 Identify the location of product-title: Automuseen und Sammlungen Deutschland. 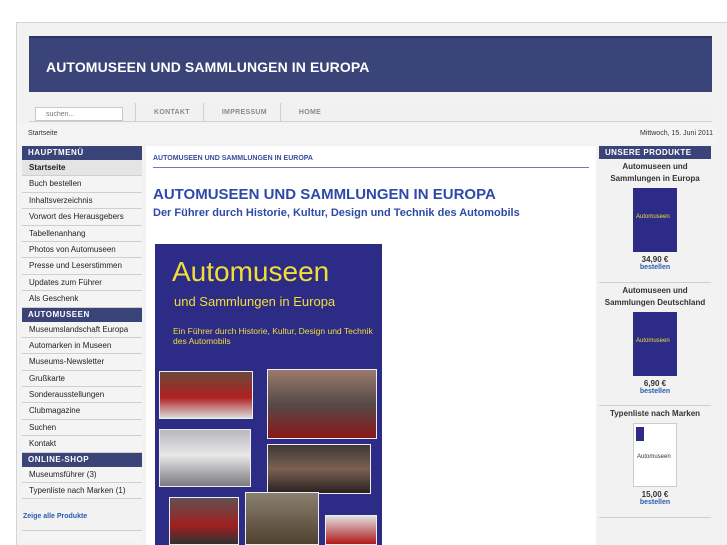
(655, 297).